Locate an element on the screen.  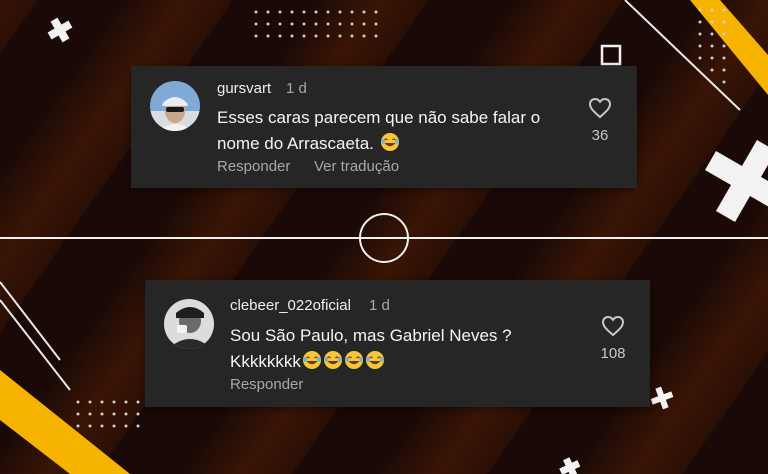
dot-grid-top is located at coordinates (316, 24).